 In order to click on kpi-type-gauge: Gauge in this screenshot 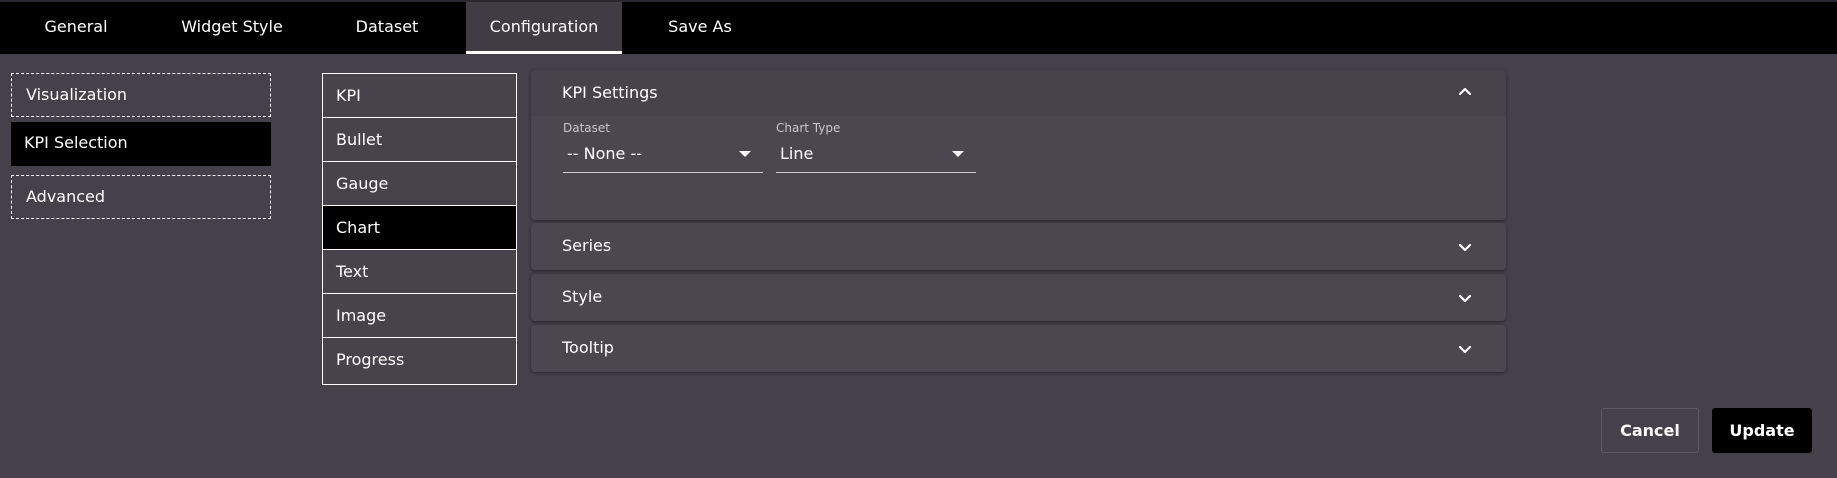, I will do `click(419, 184)`.